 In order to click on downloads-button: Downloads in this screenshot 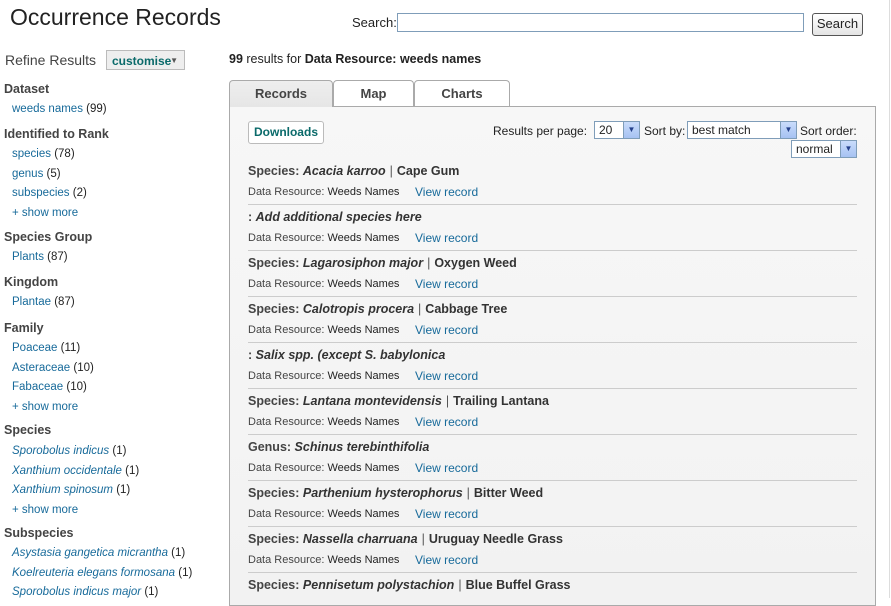, I will do `click(286, 132)`.